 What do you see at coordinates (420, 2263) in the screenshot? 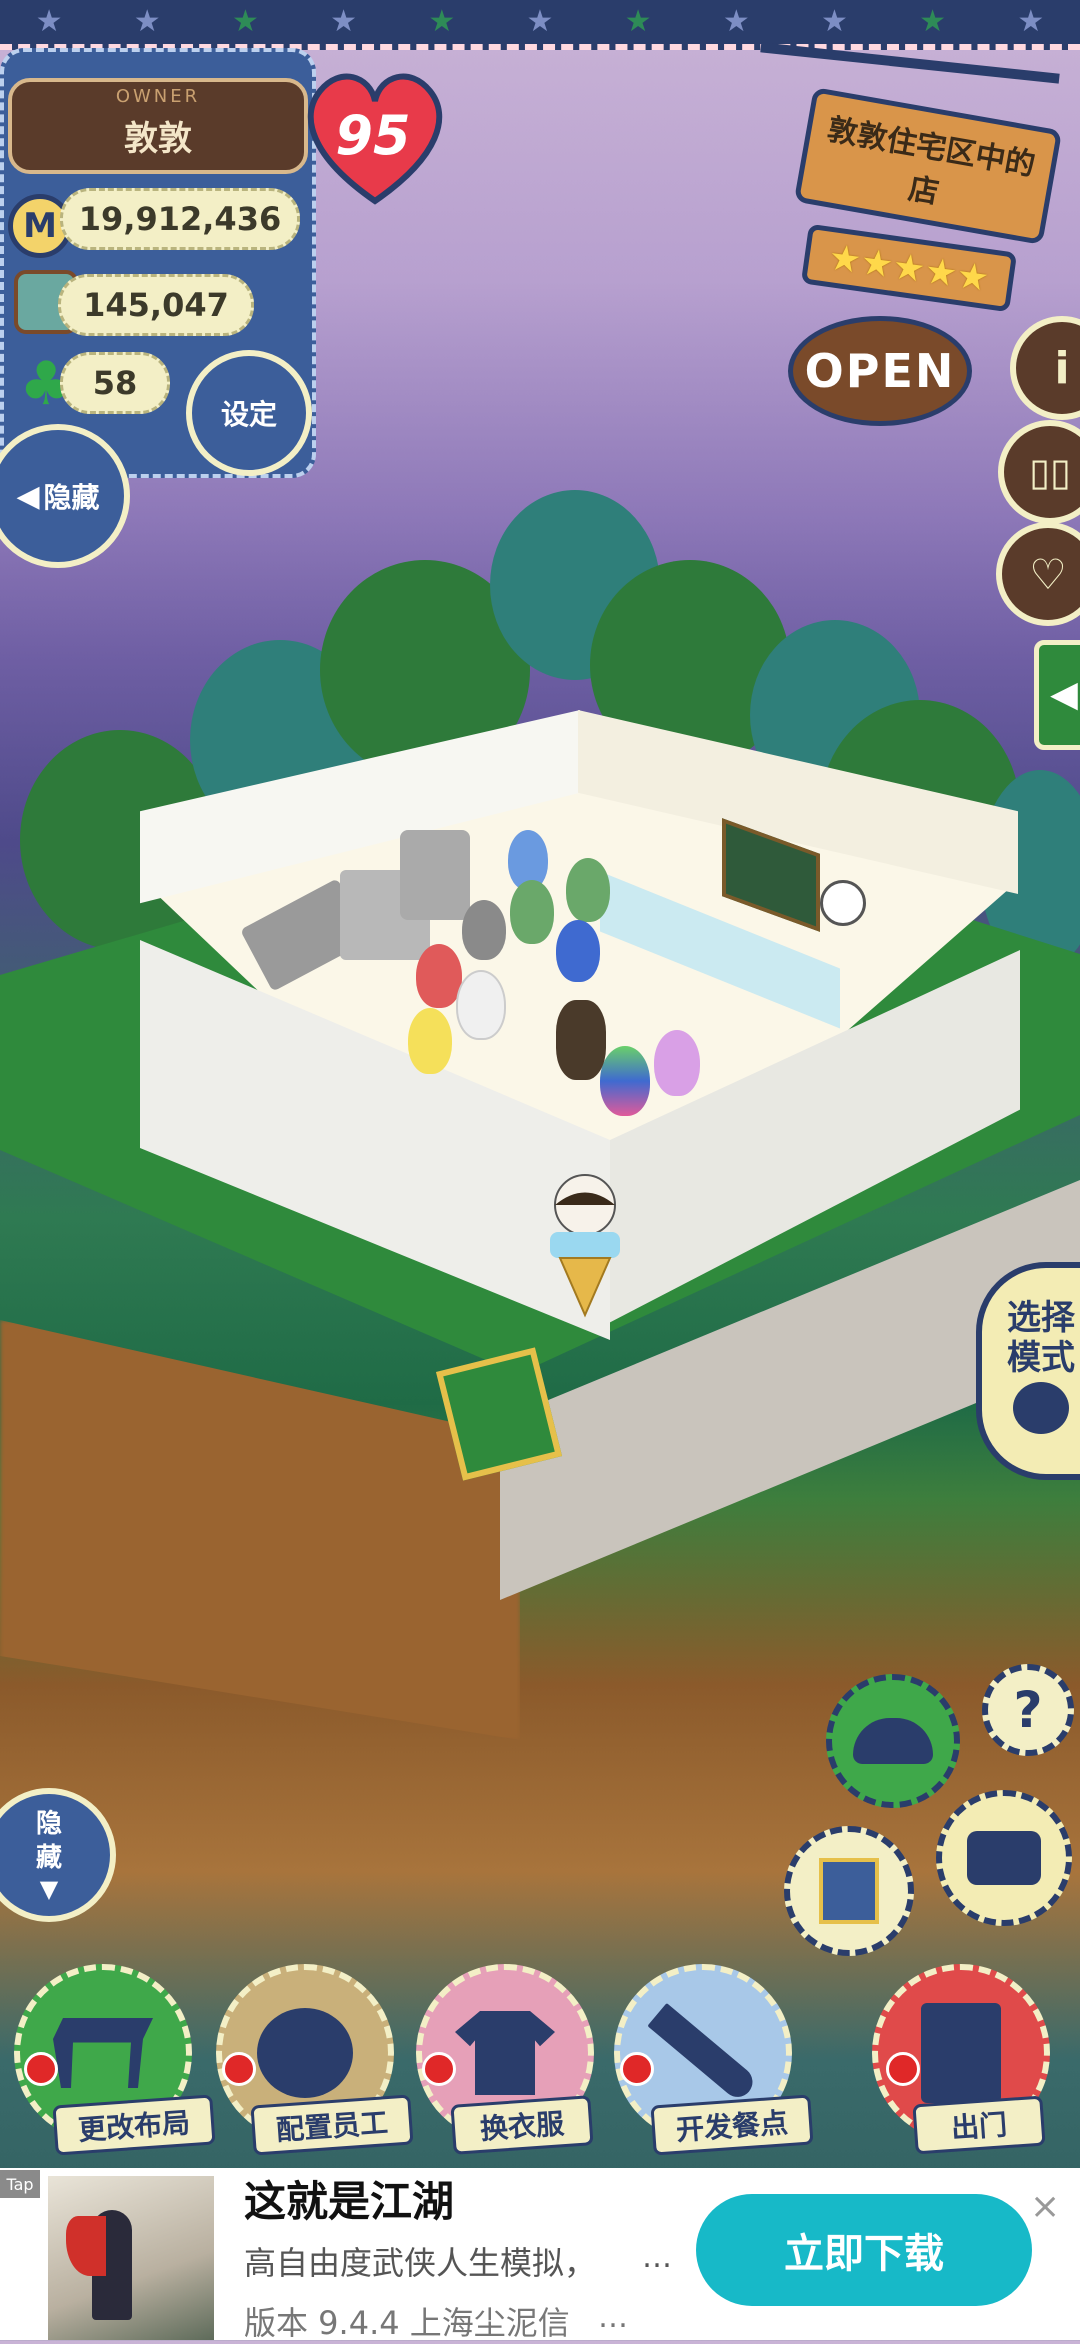
I see `ad-description: 高自由度武侠人生模拟，` at bounding box center [420, 2263].